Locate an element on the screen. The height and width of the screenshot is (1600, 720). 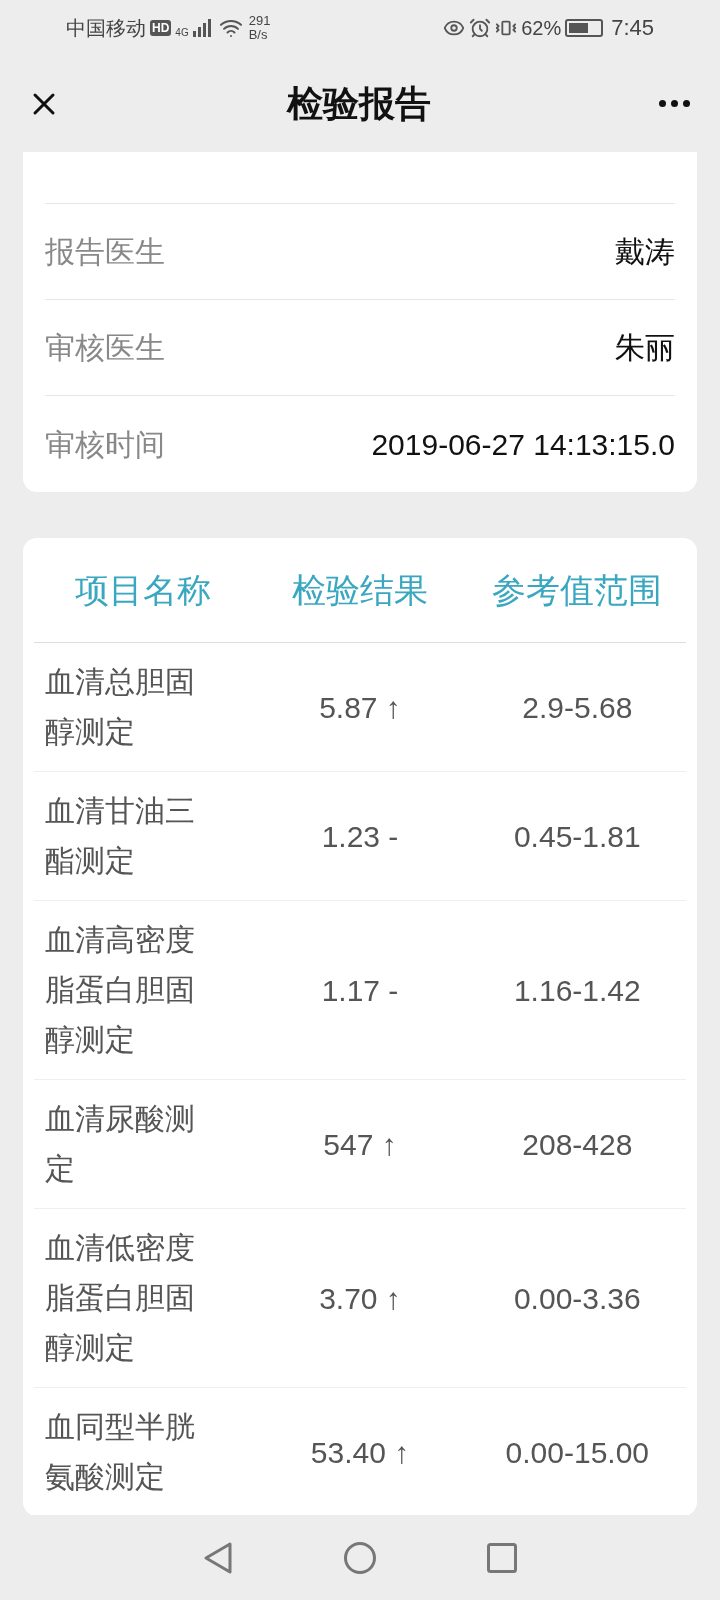
reference-range: 2.9-5.68 is located at coordinates (577, 707).